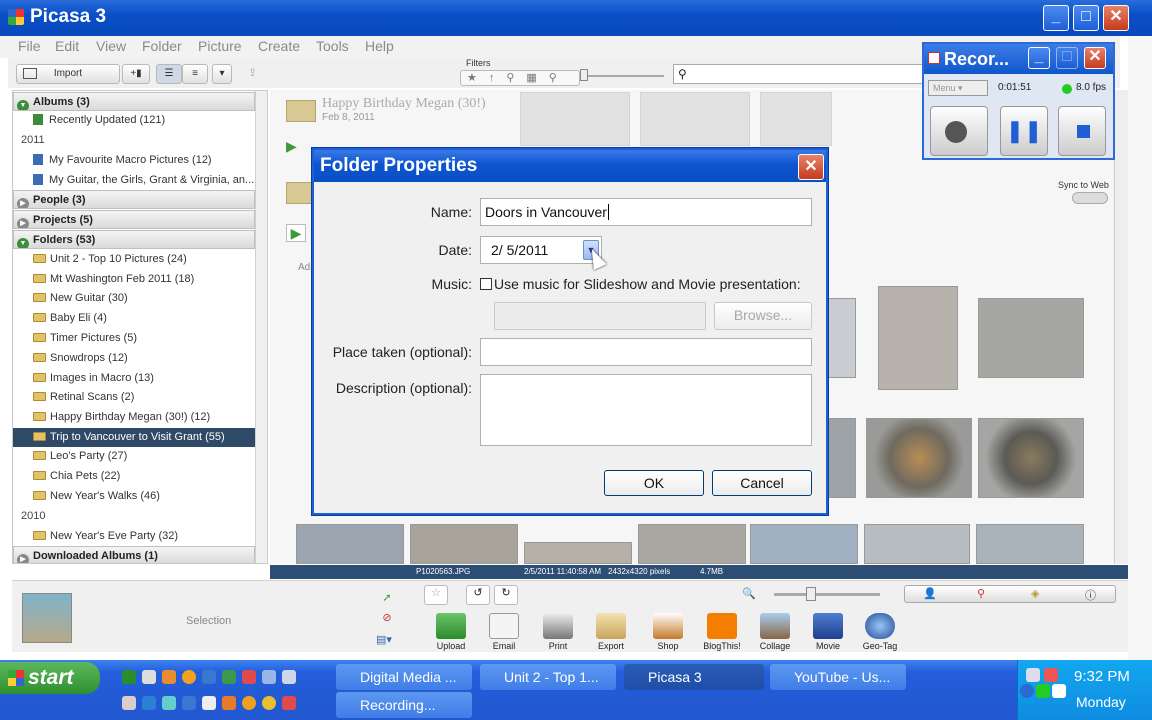  Describe the element at coordinates (930, 593) in the screenshot. I see `people-icon: 👤` at that location.